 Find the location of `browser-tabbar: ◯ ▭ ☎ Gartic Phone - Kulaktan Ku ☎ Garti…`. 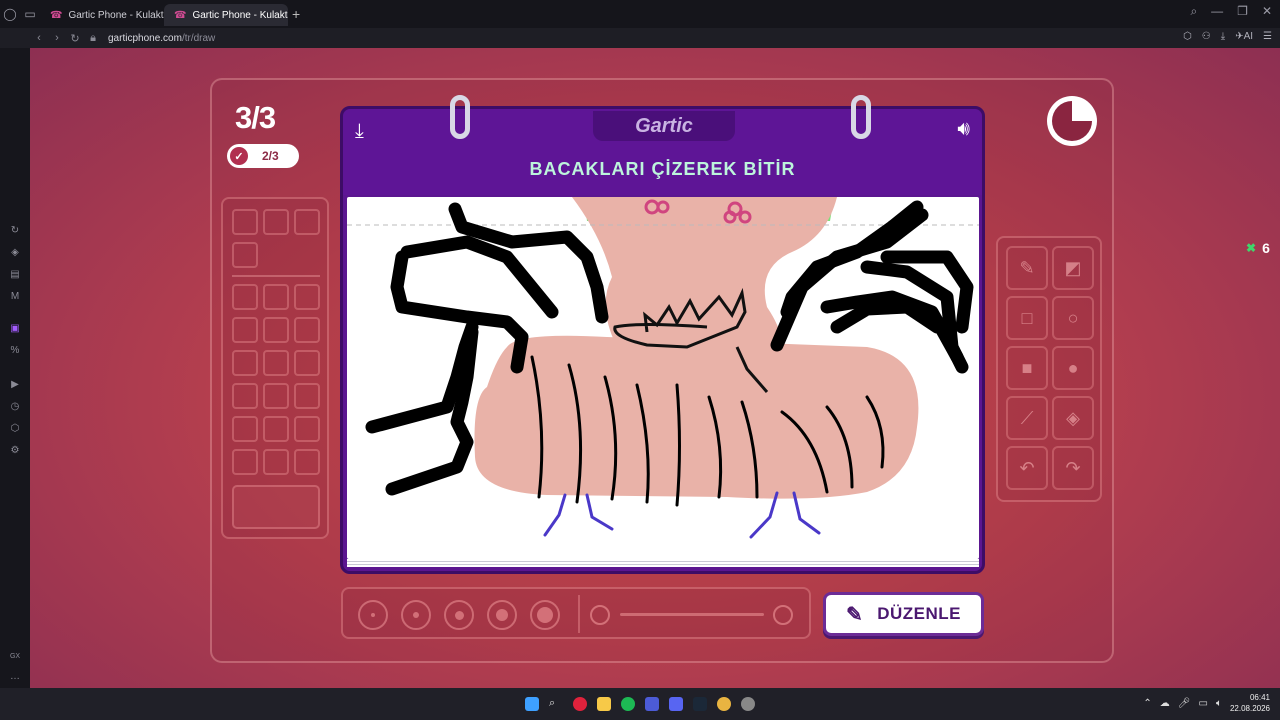

browser-tabbar: ◯ ▭ ☎ Gartic Phone - Kulaktan Ku ☎ Garti… is located at coordinates (640, 14).